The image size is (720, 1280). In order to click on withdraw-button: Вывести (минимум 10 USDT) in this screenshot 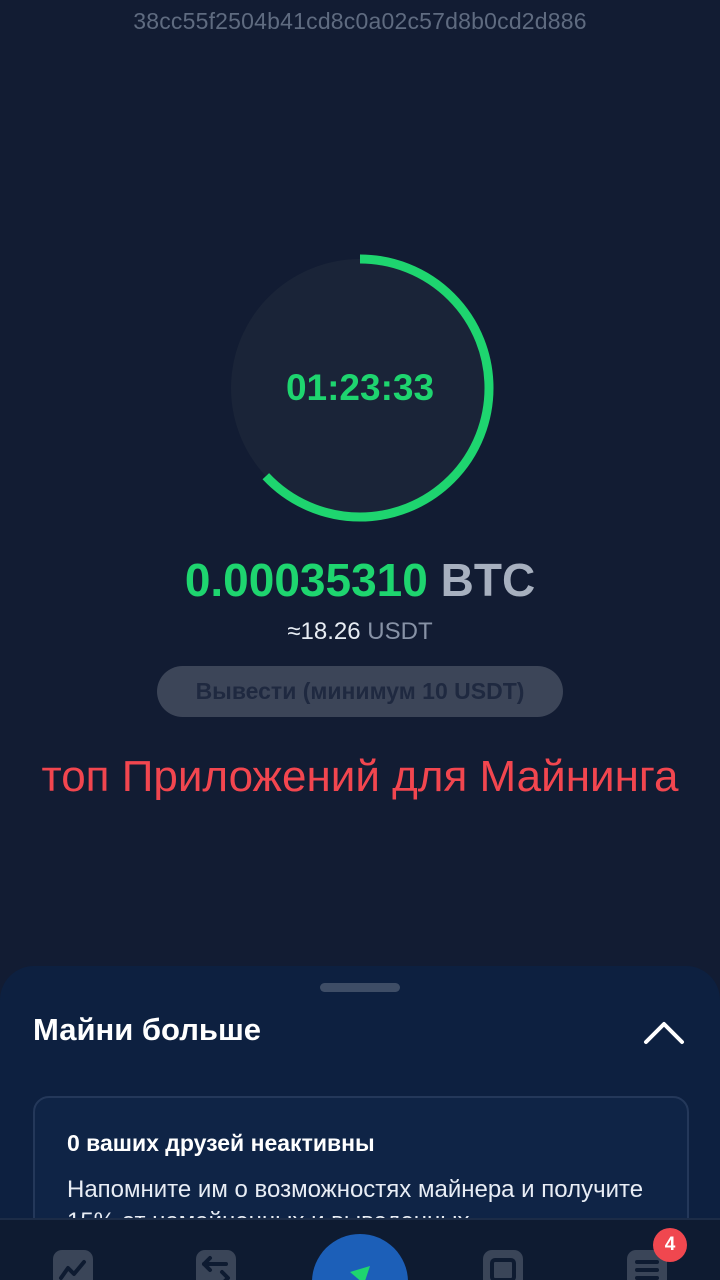, I will do `click(360, 691)`.